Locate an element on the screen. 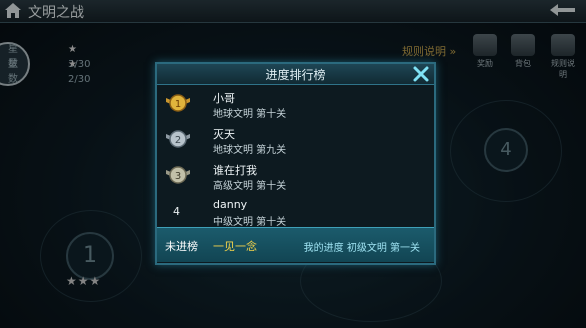  list-item: 4 danny 中级文明 第十关 is located at coordinates (295, 212).